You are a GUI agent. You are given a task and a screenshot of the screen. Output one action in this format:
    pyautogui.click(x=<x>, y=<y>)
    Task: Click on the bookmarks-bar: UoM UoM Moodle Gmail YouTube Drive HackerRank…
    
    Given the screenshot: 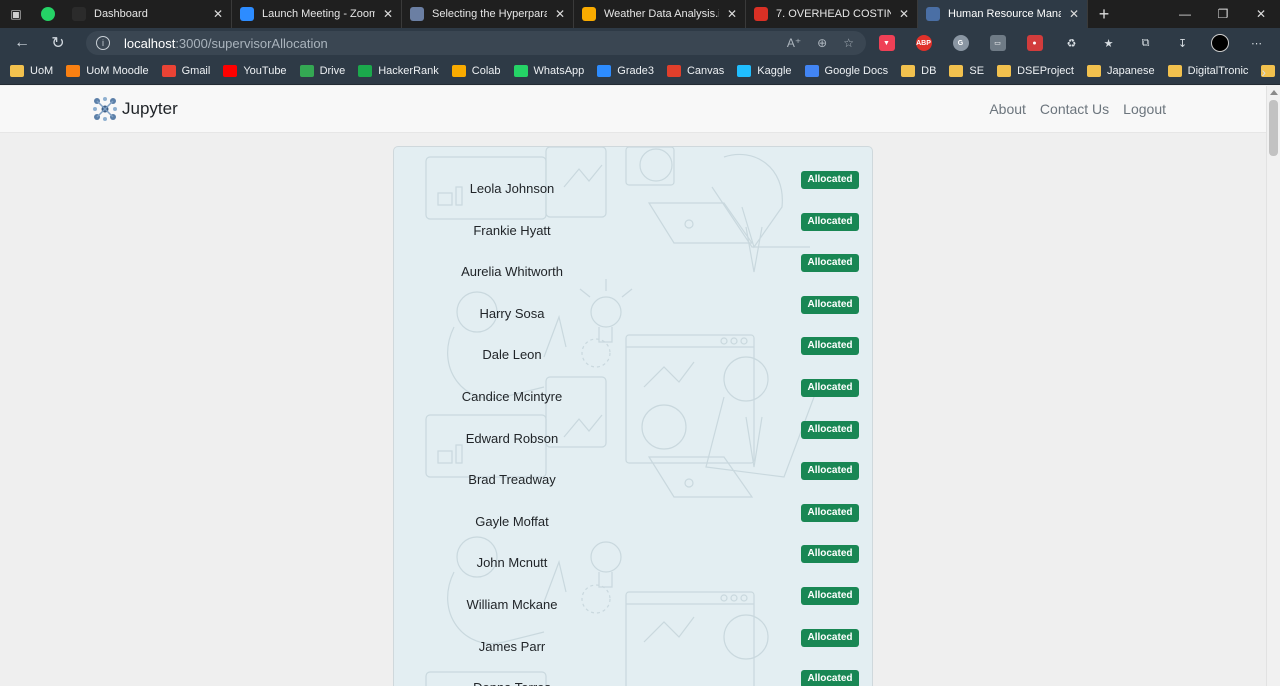 What is the action you would take?
    pyautogui.click(x=640, y=71)
    